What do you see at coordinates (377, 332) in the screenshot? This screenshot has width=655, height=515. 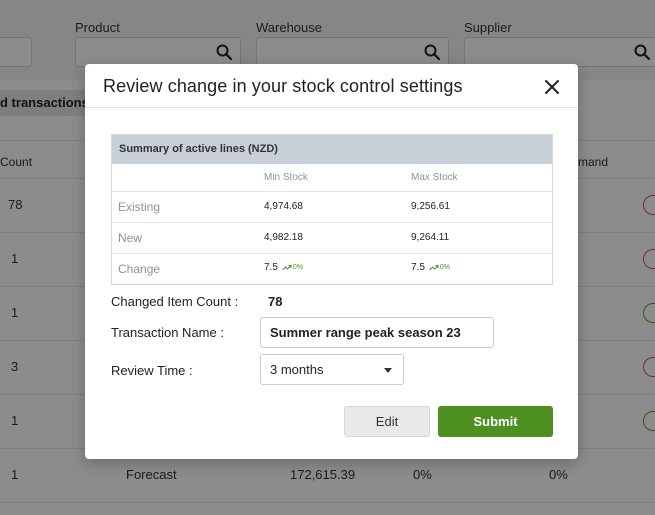 I see `transaction-name-input: Summer range peak season 23` at bounding box center [377, 332].